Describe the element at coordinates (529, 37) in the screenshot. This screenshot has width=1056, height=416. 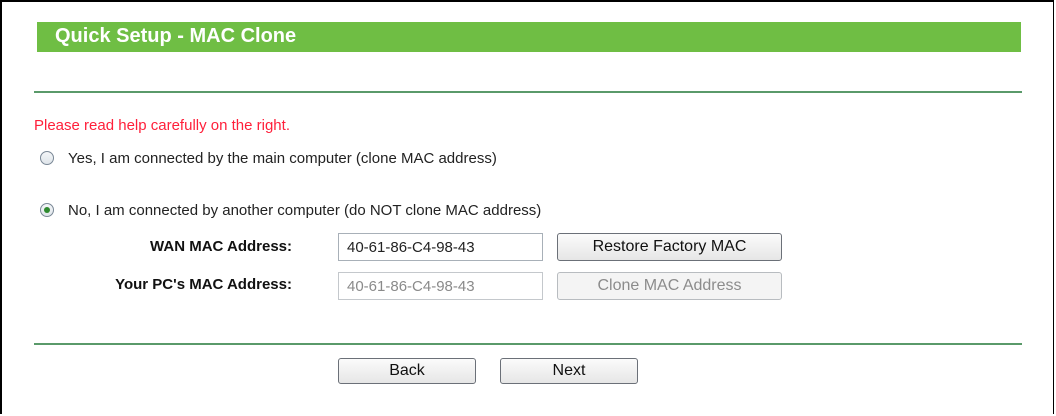
I see `title-bar: Quick Setup - MAC Clone` at that location.